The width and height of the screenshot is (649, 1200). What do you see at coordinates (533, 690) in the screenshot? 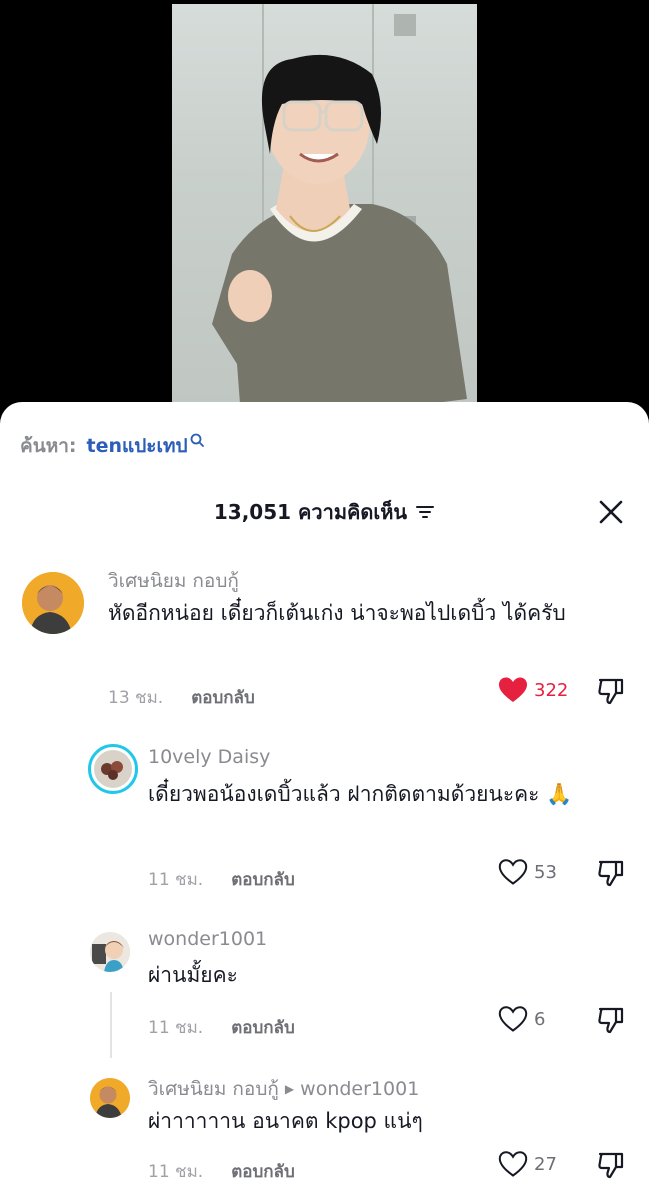
I see `like-button: 322` at bounding box center [533, 690].